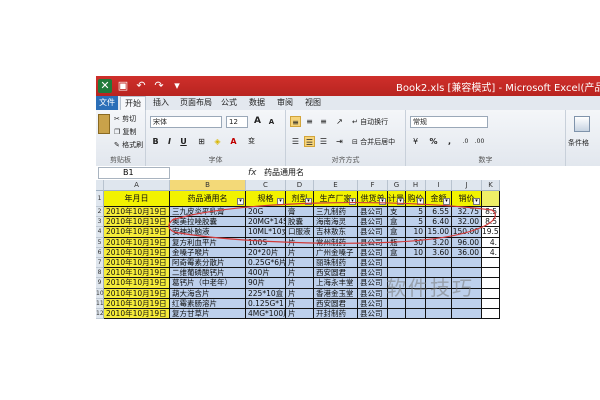 This screenshot has height=400, width=600. Describe the element at coordinates (313, 103) in the screenshot. I see `tab-view: 视图` at that location.